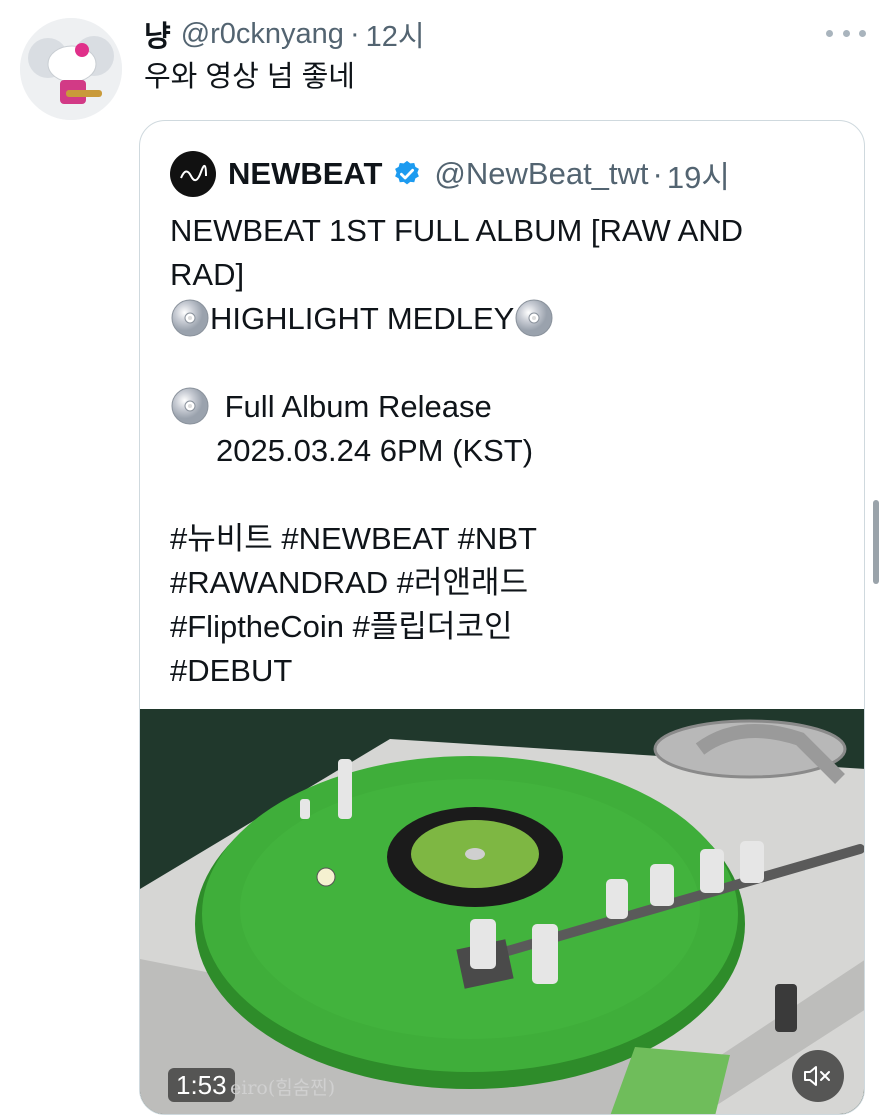  What do you see at coordinates (510, 627) in the screenshot?
I see `hashtag-line: #FliptheCoin #플립더코인` at bounding box center [510, 627].